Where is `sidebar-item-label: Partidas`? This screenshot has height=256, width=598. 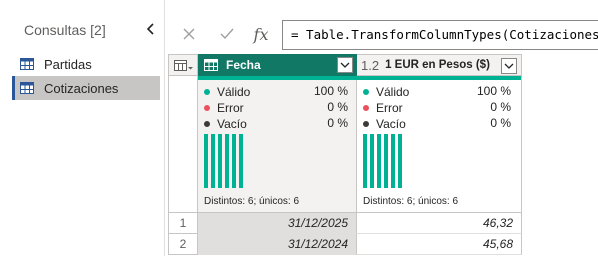
sidebar-item-label: Partidas is located at coordinates (68, 64).